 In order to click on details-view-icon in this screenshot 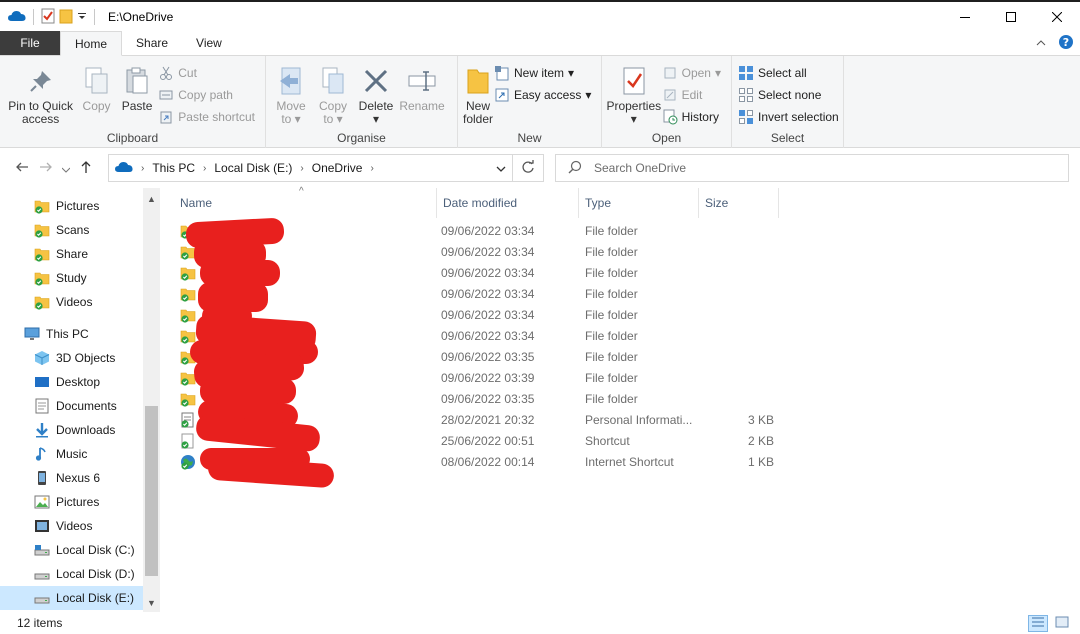, I will do `click(1038, 623)`.